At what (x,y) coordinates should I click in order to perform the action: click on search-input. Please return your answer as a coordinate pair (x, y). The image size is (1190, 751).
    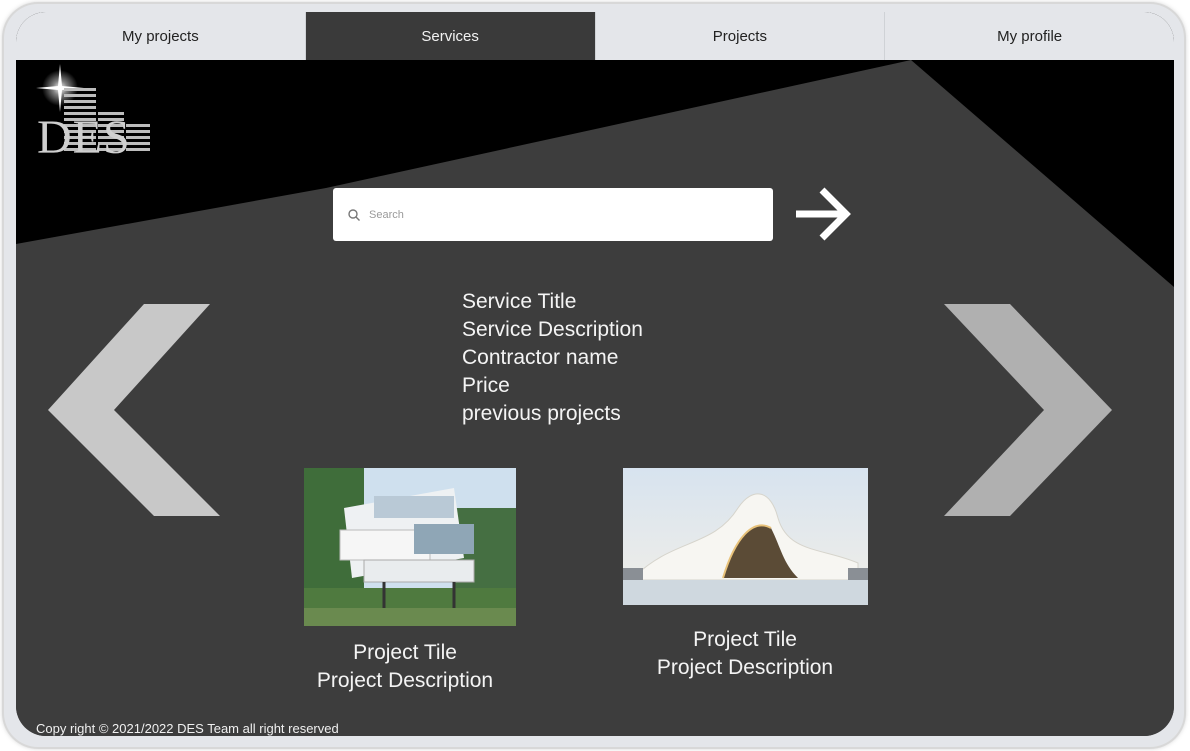
    Looking at the image, I should click on (559, 214).